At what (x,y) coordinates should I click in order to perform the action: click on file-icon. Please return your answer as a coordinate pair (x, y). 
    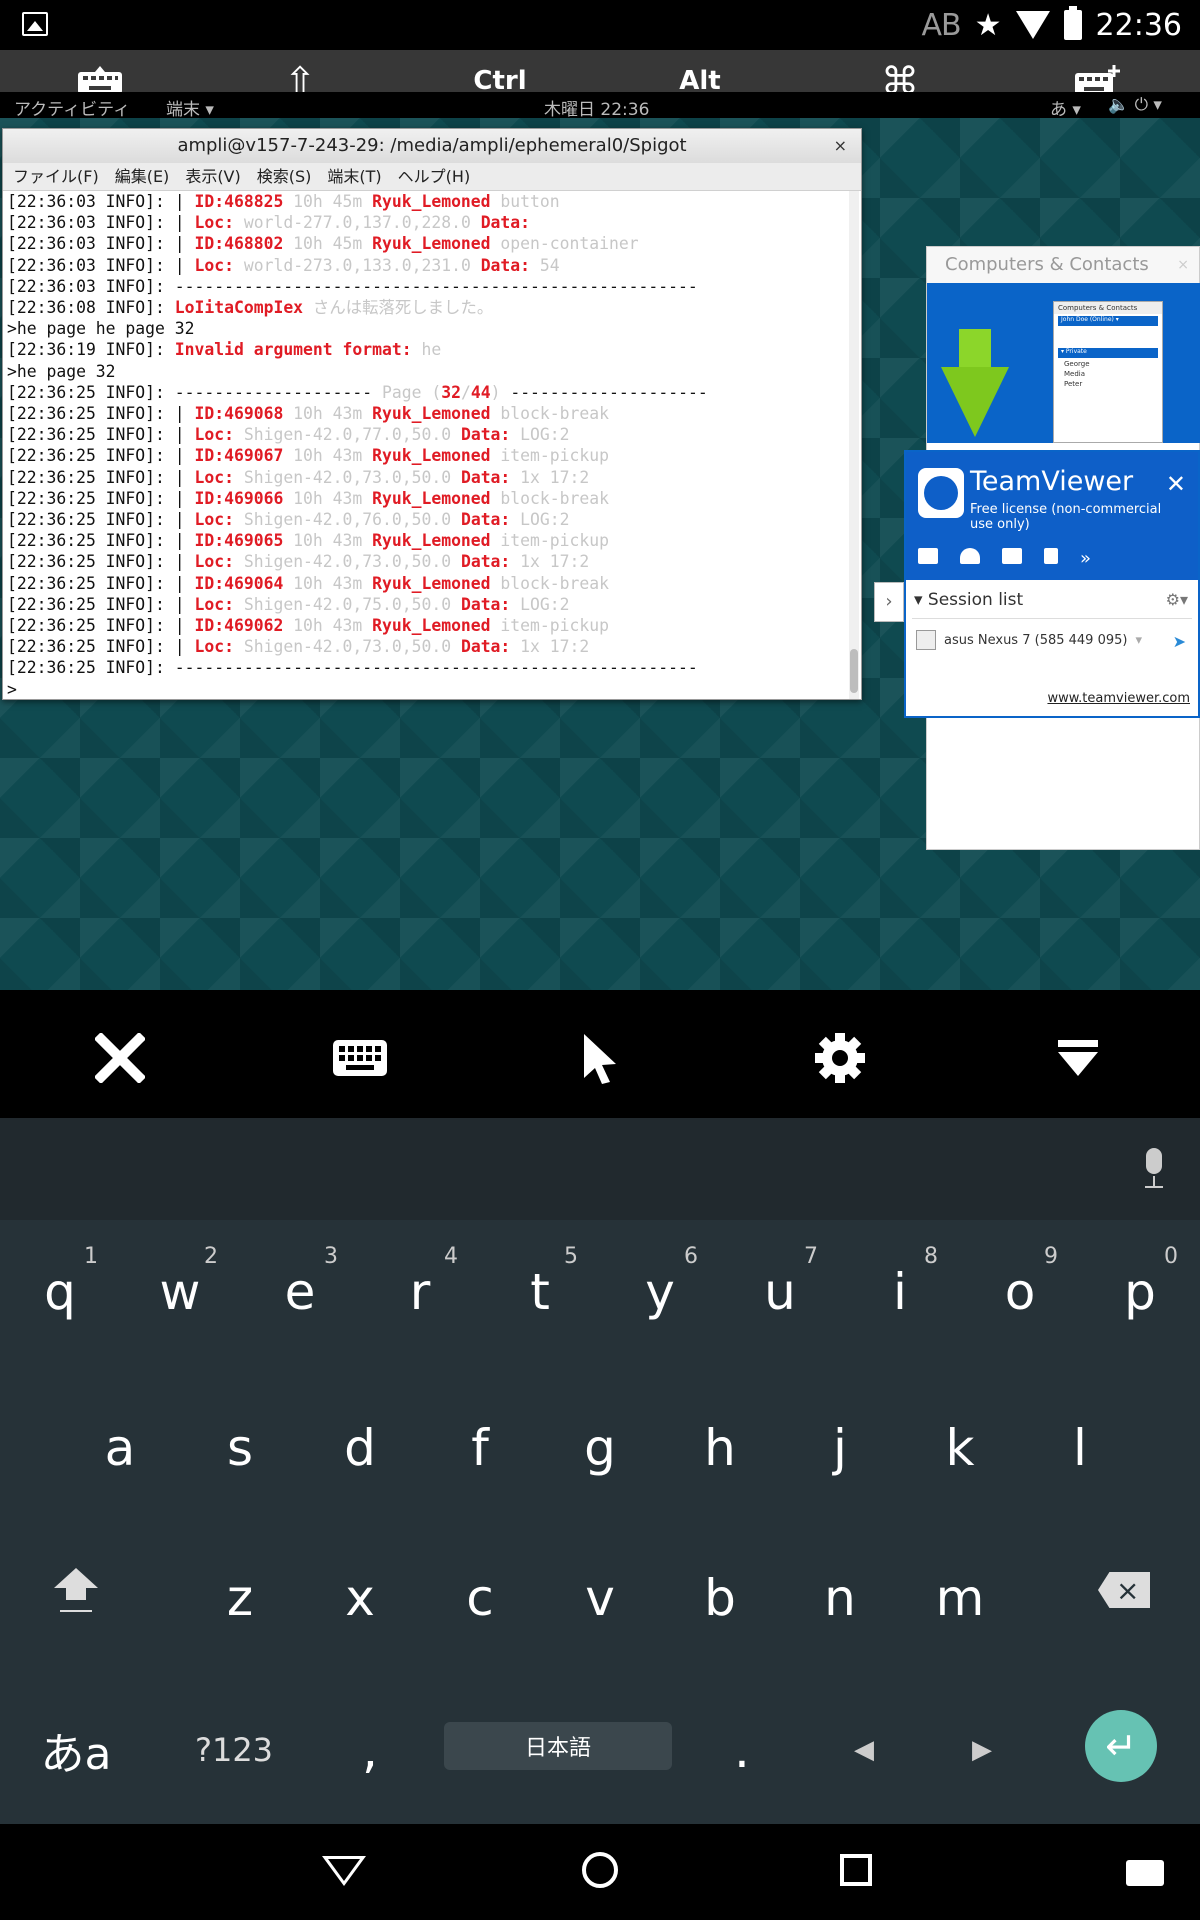
    Looking at the image, I should click on (1051, 556).